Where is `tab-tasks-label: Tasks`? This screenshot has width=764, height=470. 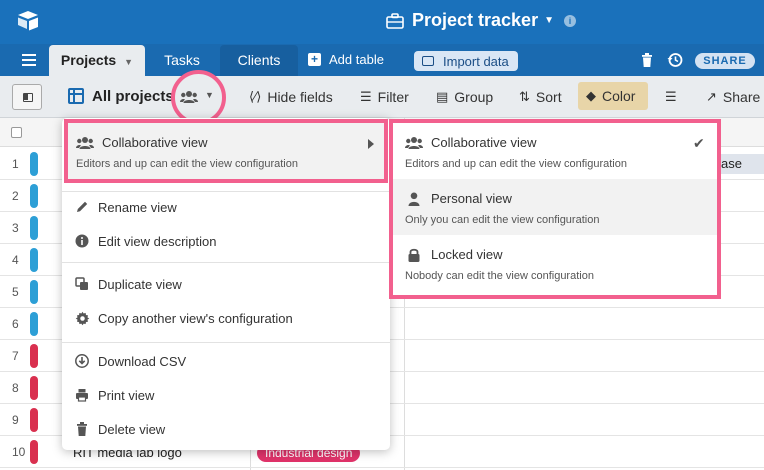
tab-tasks-label: Tasks is located at coordinates (182, 60).